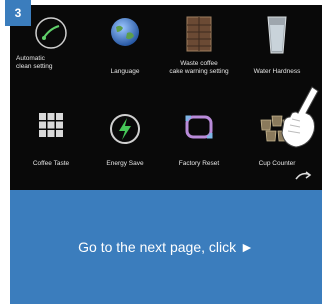  Describe the element at coordinates (51, 125) in the screenshot. I see `grid-icon` at that location.